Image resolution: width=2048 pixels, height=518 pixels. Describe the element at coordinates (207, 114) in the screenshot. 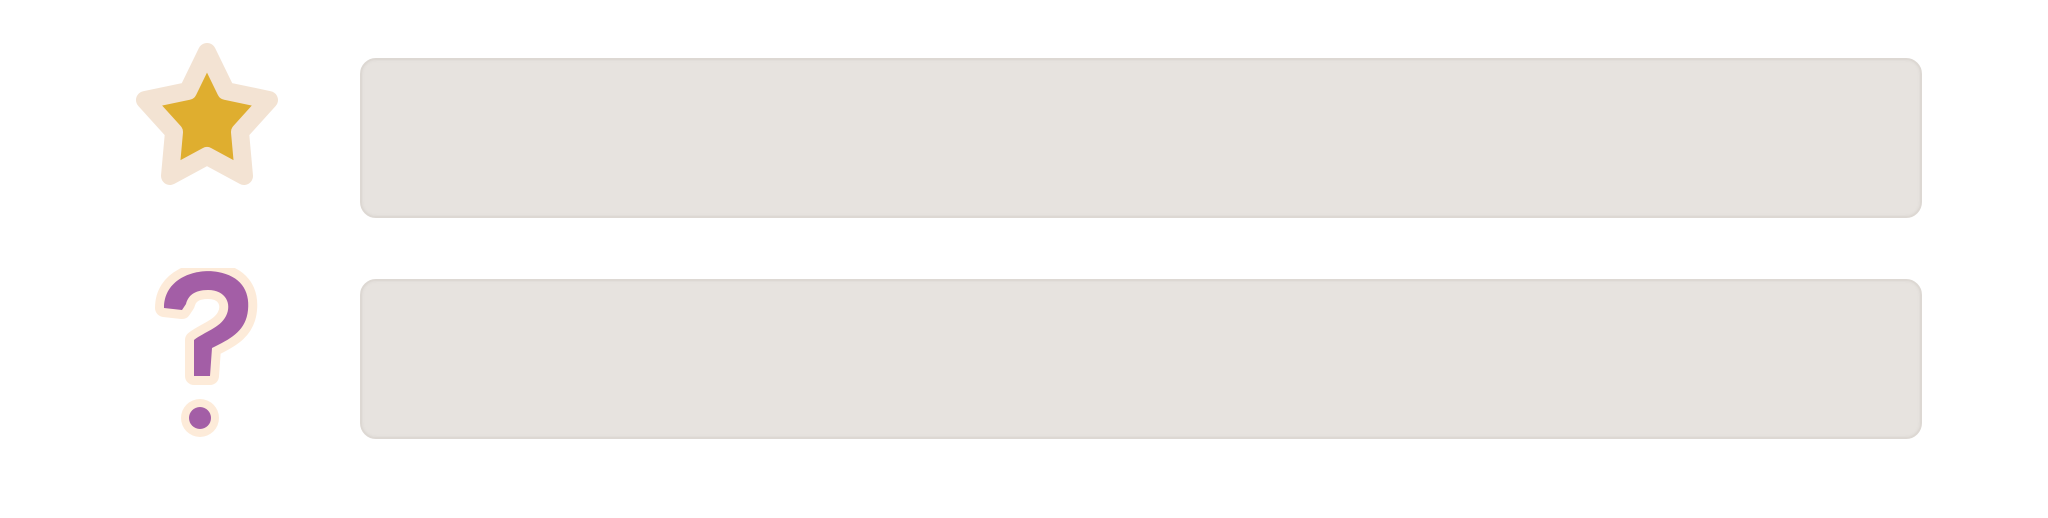

I see `star-icon` at that location.